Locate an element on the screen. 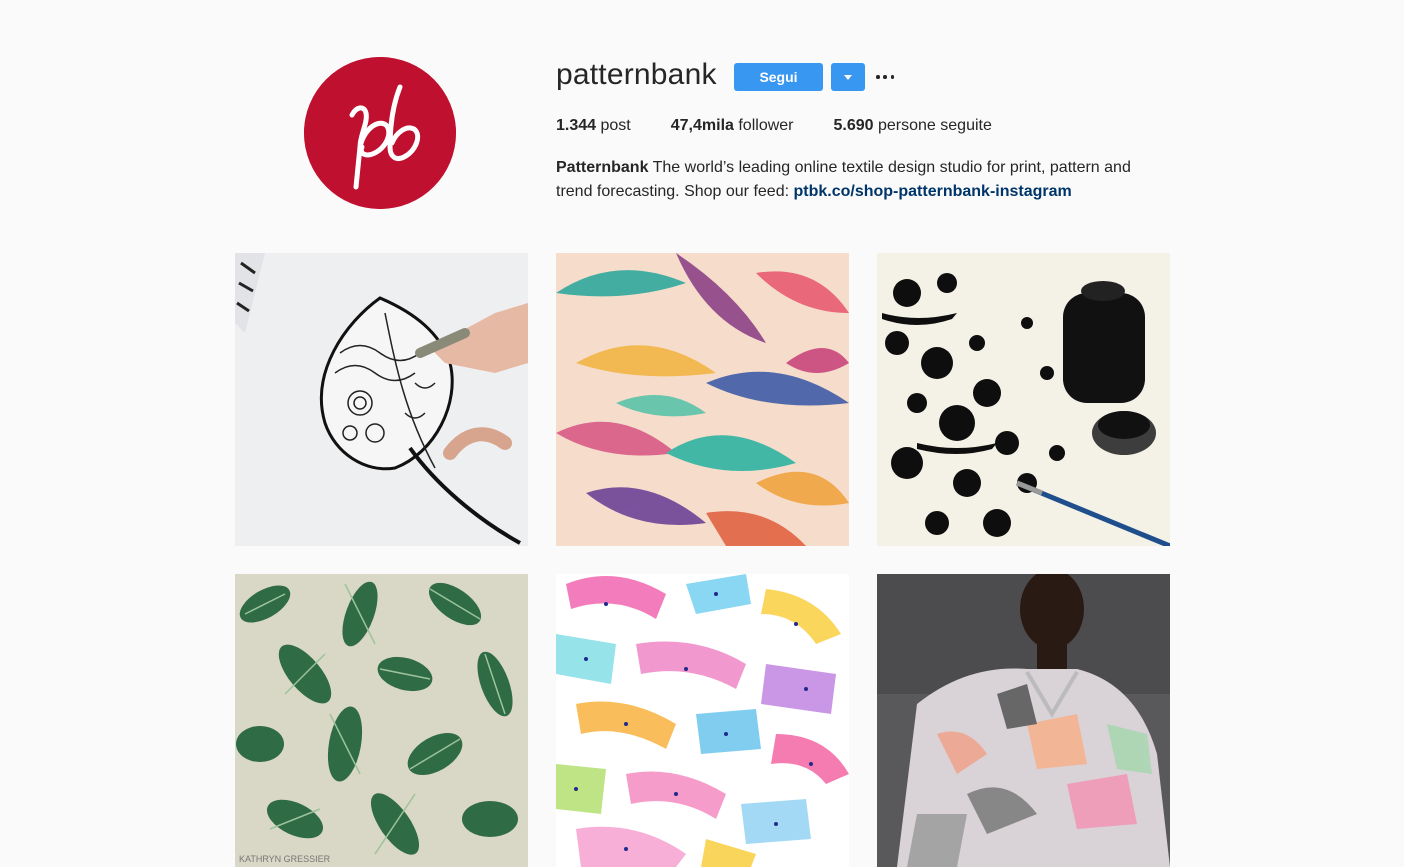 This screenshot has width=1404, height=867. stat-value: 47,4mila is located at coordinates (702, 125).